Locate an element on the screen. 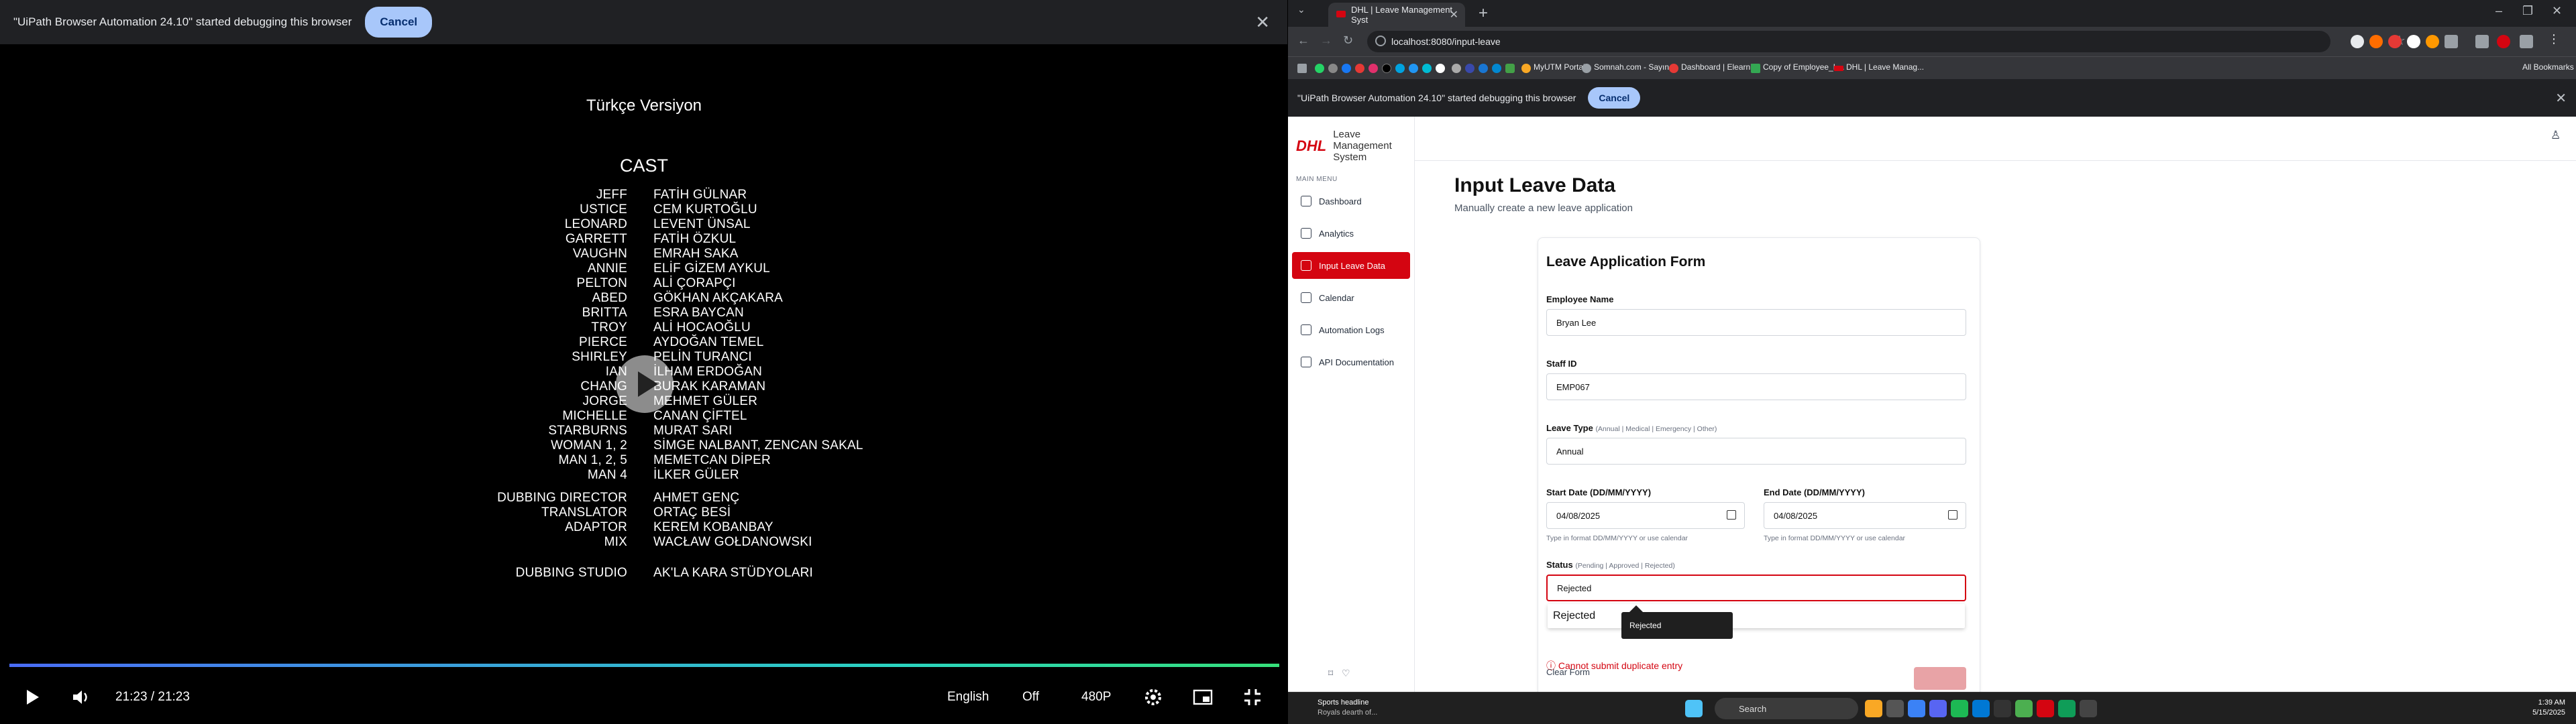  instagram-icon is located at coordinates (1373, 68).